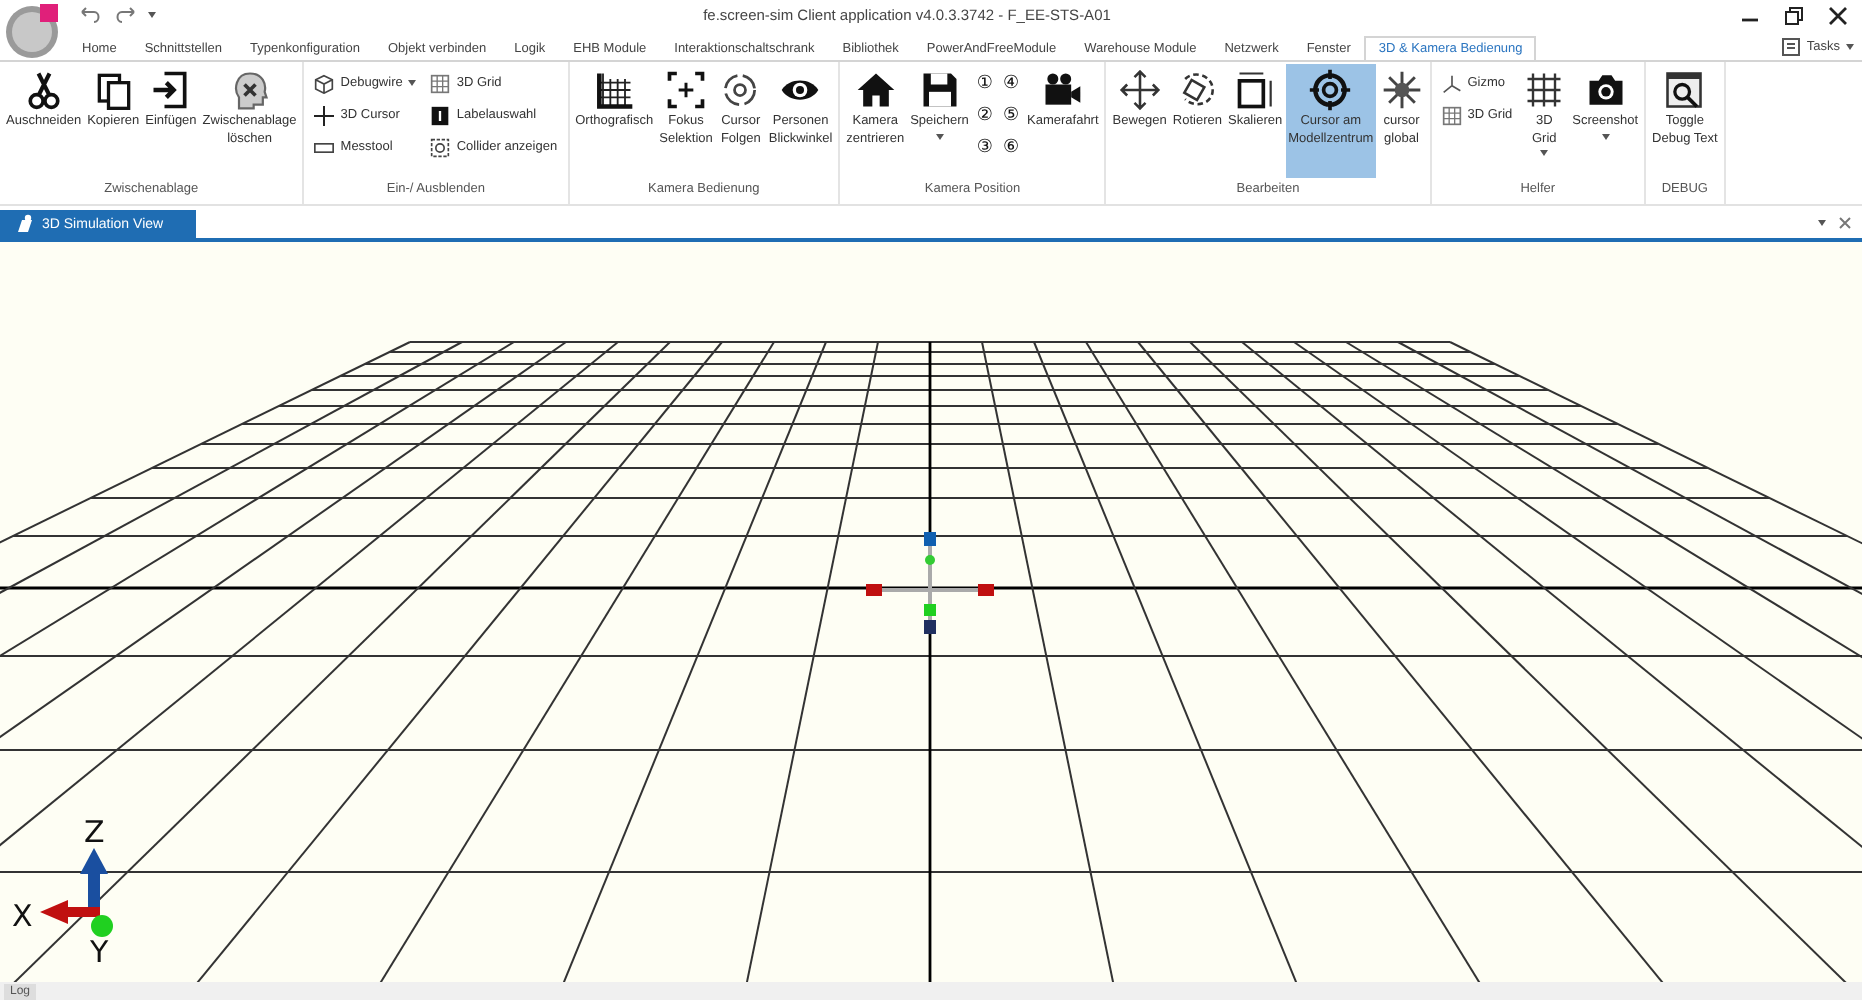 This screenshot has width=1862, height=1000. What do you see at coordinates (1255, 90) in the screenshot?
I see `scale-icon` at bounding box center [1255, 90].